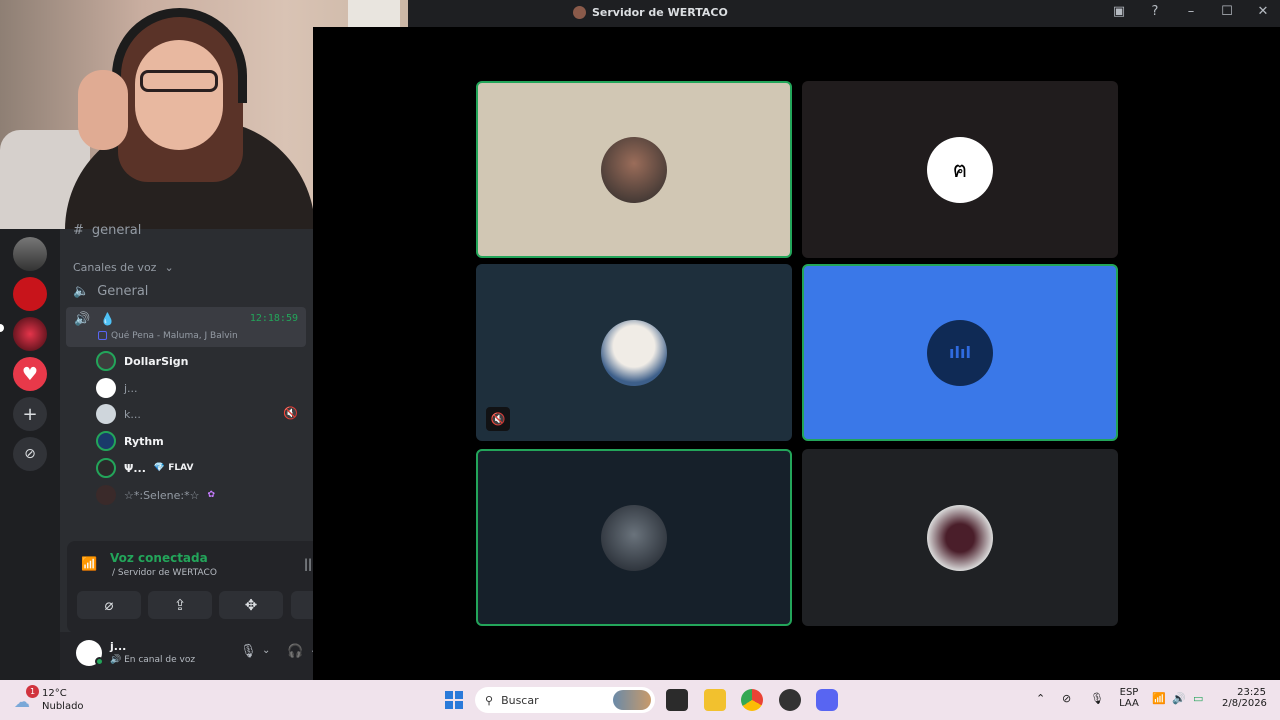 The image size is (1280, 720). What do you see at coordinates (99, 661) in the screenshot?
I see `status-dot` at bounding box center [99, 661].